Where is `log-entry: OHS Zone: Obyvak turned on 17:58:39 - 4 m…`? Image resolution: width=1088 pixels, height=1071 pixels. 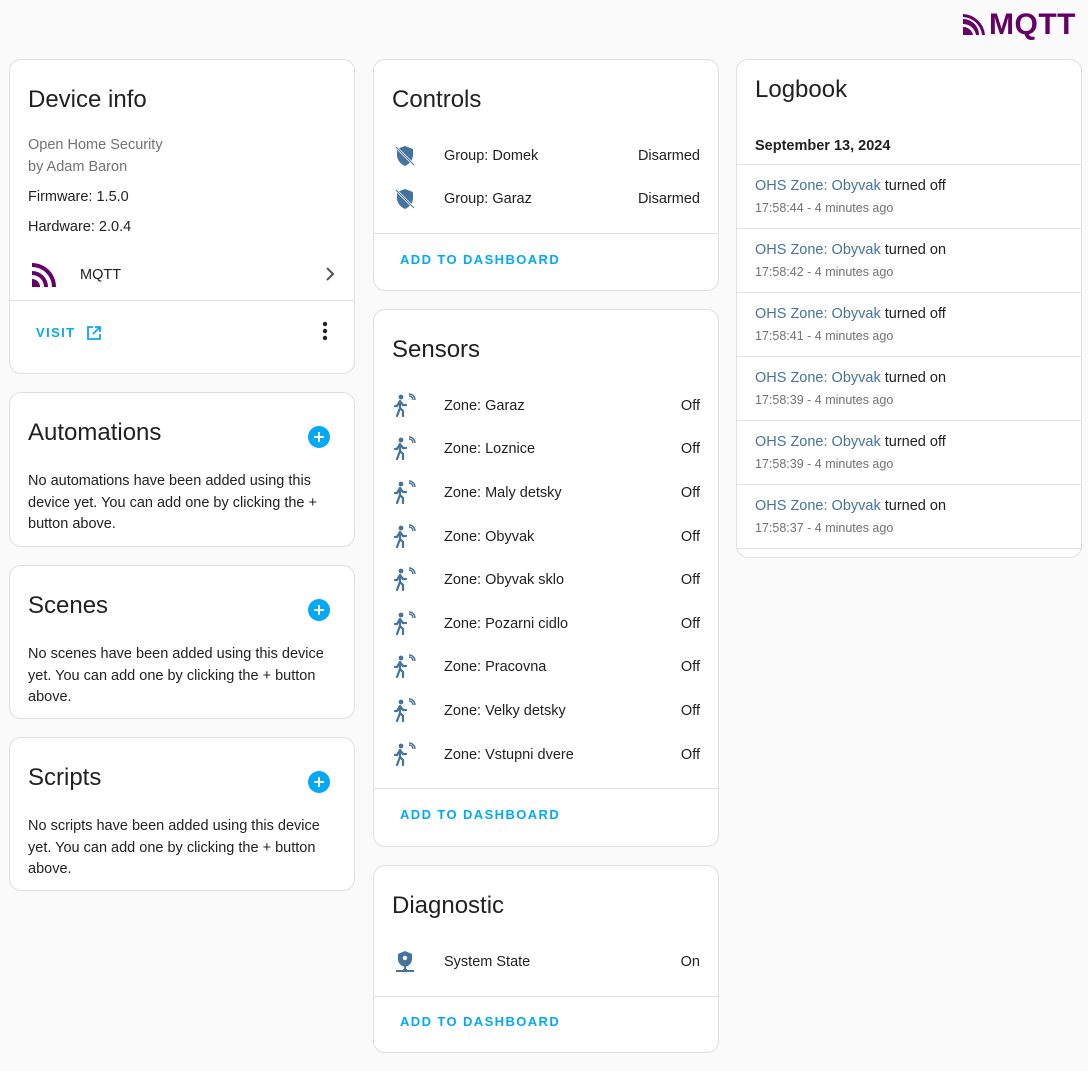 log-entry: OHS Zone: Obyvak turned on 17:58:39 - 4 m… is located at coordinates (909, 389).